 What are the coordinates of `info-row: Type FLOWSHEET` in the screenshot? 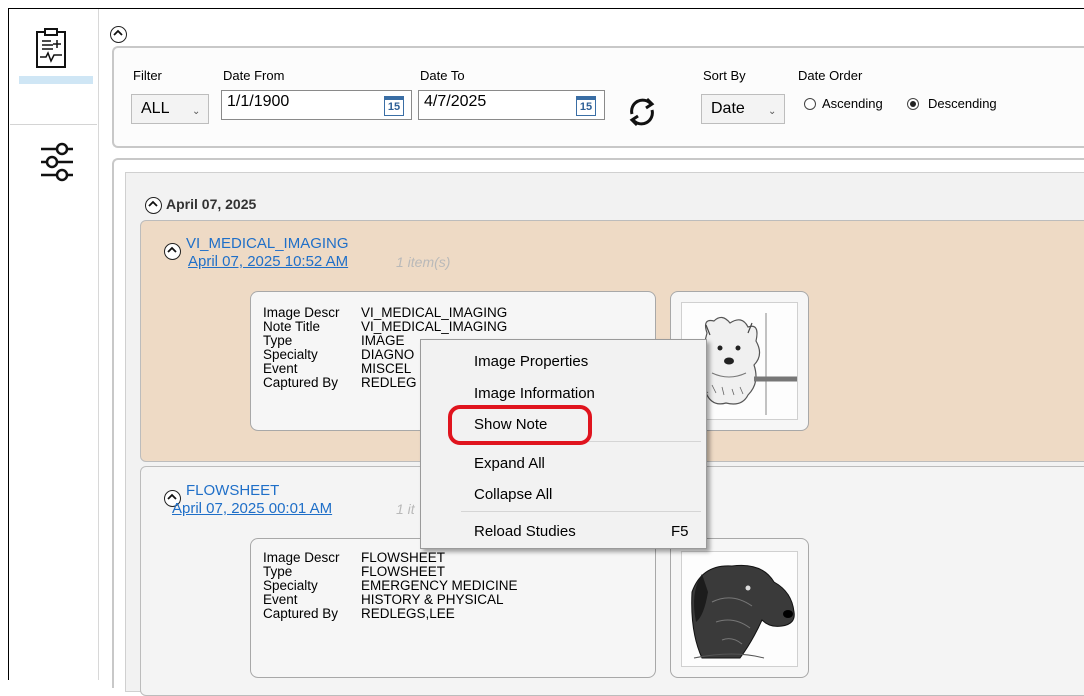 It's located at (390, 572).